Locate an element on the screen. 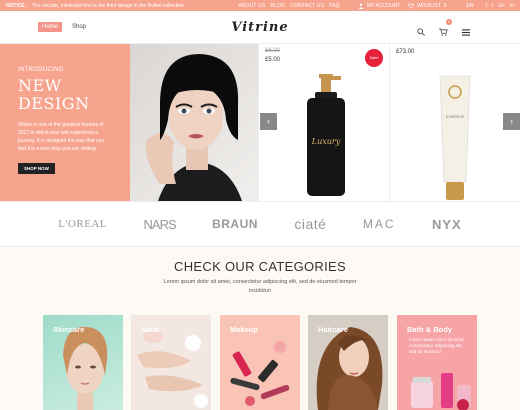 Image resolution: width=520 pixels, height=410 pixels. search-icon is located at coordinates (421, 32).